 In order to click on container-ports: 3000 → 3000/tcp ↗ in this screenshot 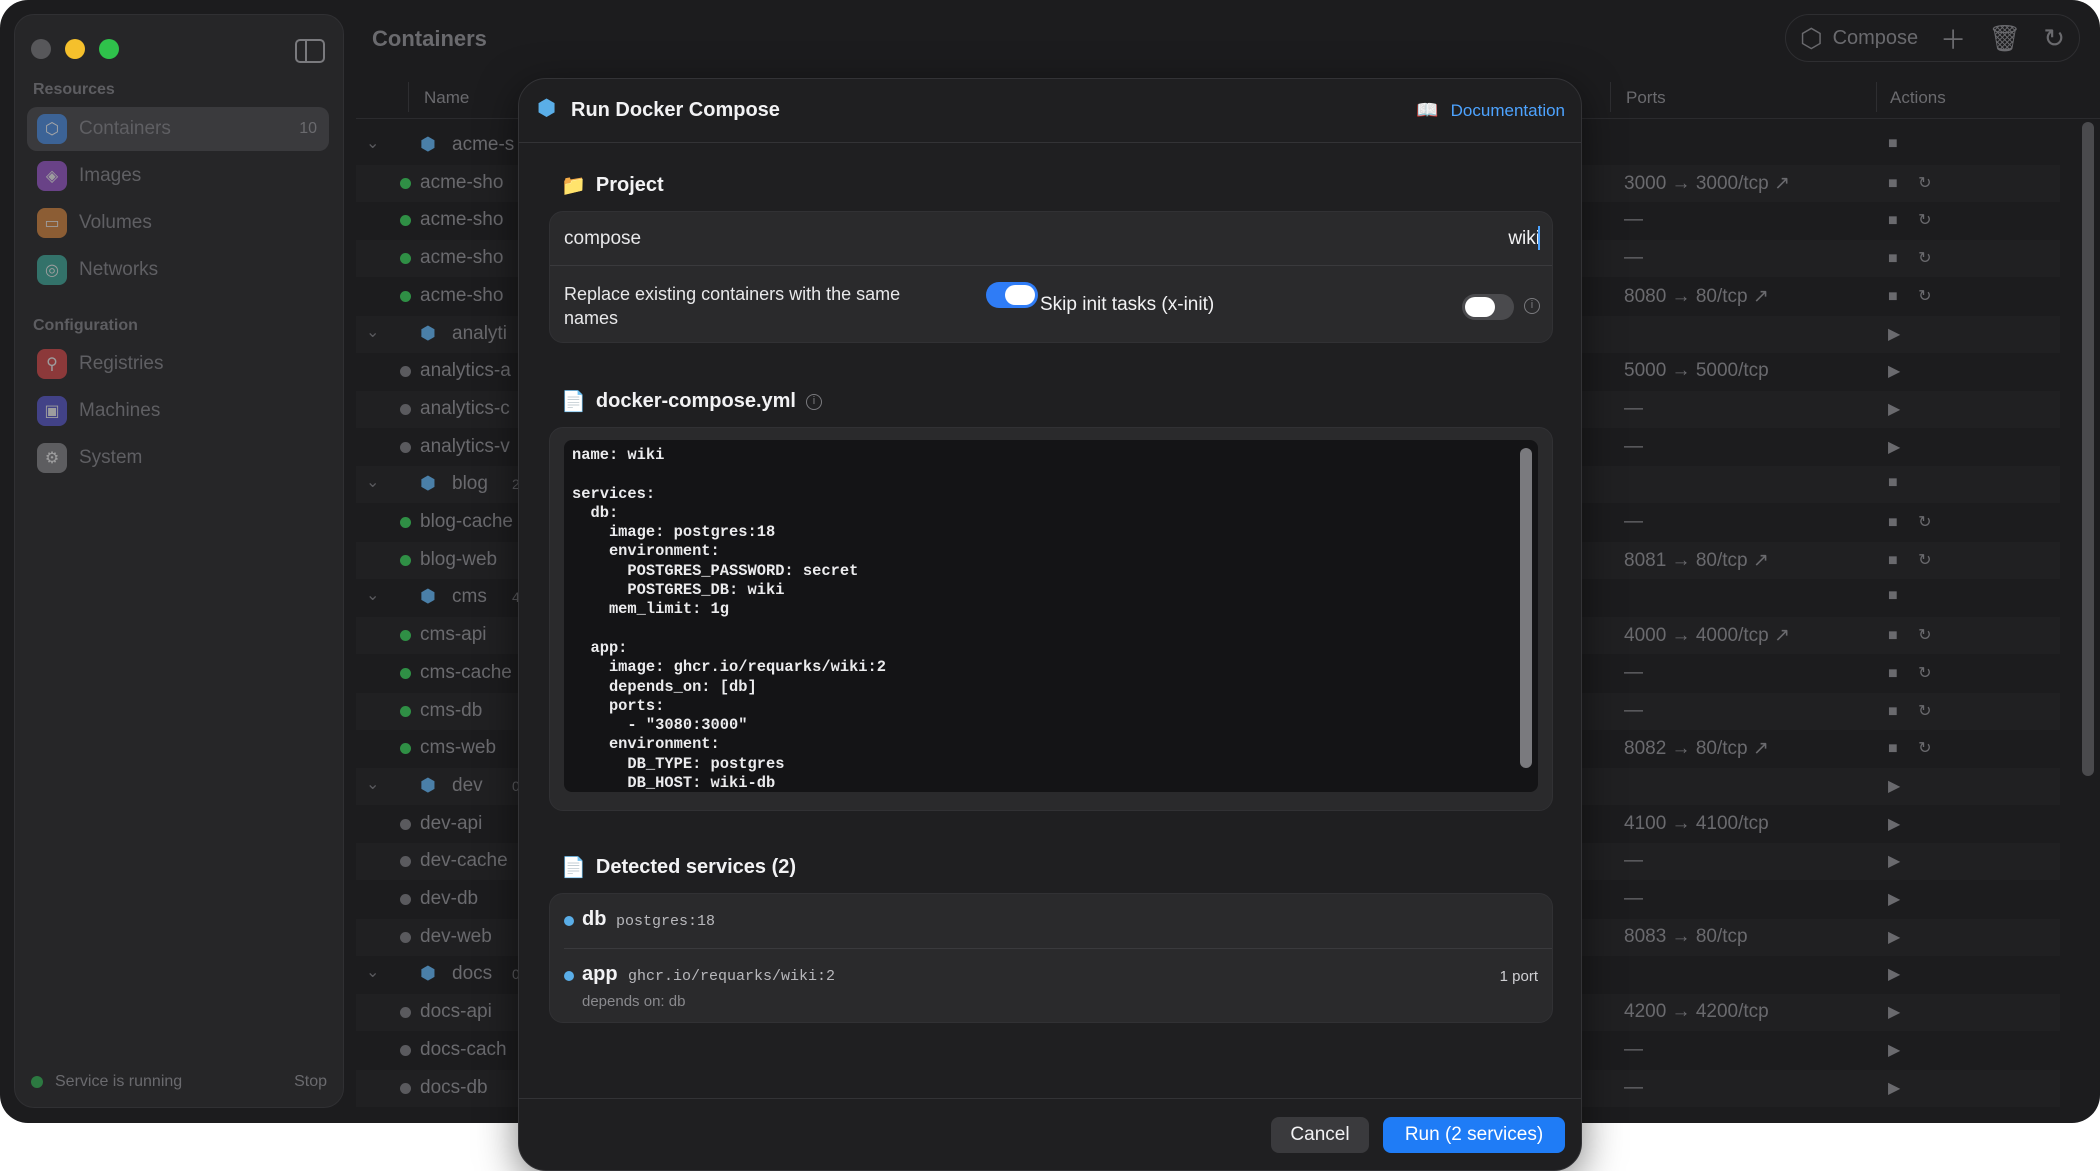, I will do `click(1707, 183)`.